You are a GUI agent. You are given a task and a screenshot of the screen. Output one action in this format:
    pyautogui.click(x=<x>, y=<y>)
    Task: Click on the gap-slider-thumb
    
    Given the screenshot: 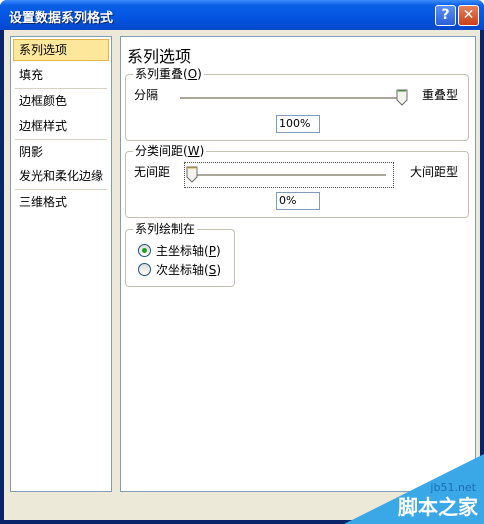 What is the action you would take?
    pyautogui.click(x=192, y=174)
    